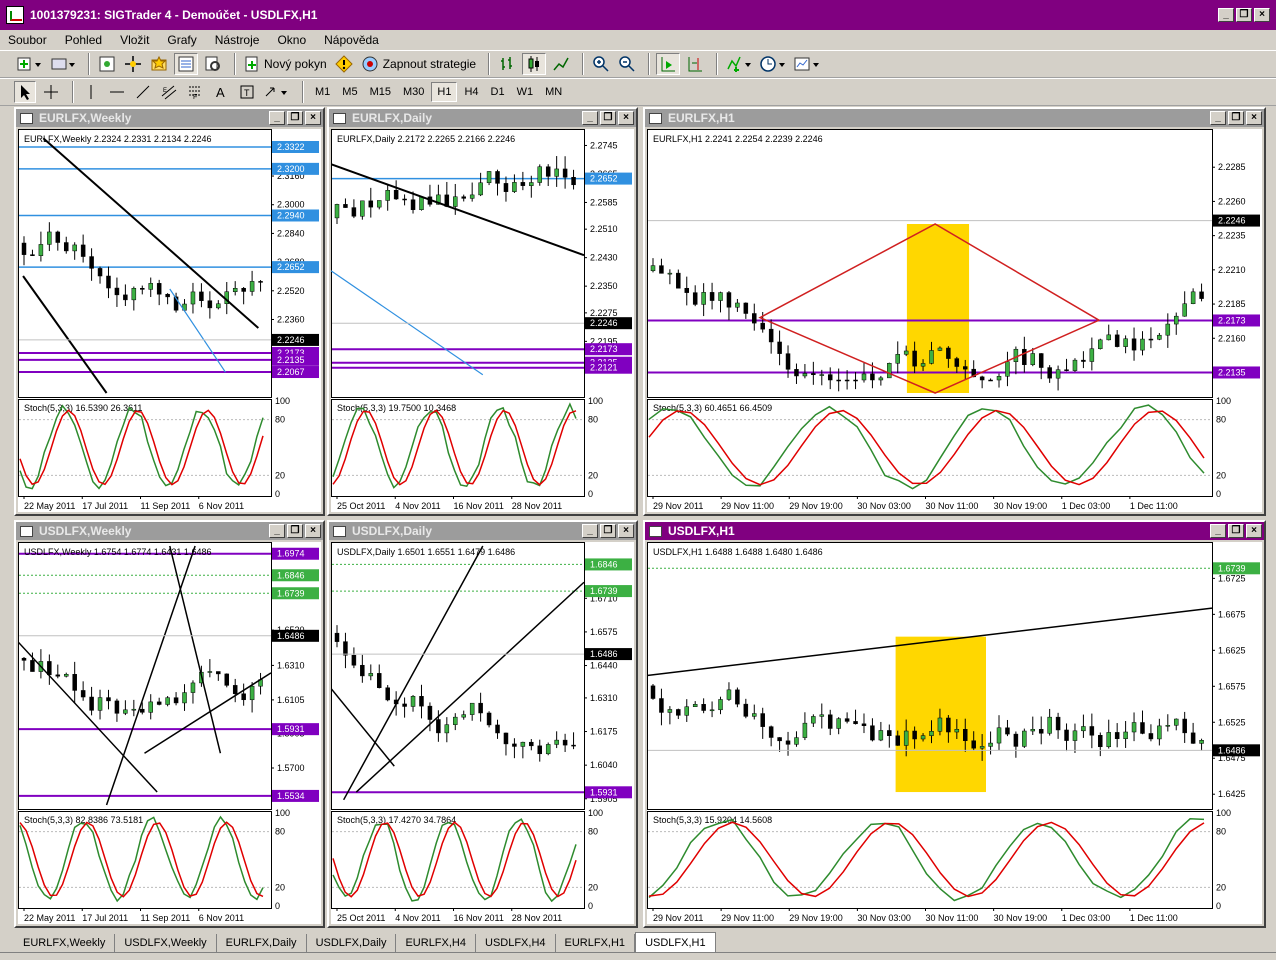 The height and width of the screenshot is (960, 1276). Describe the element at coordinates (213, 64) in the screenshot. I see `tester-icon` at that location.